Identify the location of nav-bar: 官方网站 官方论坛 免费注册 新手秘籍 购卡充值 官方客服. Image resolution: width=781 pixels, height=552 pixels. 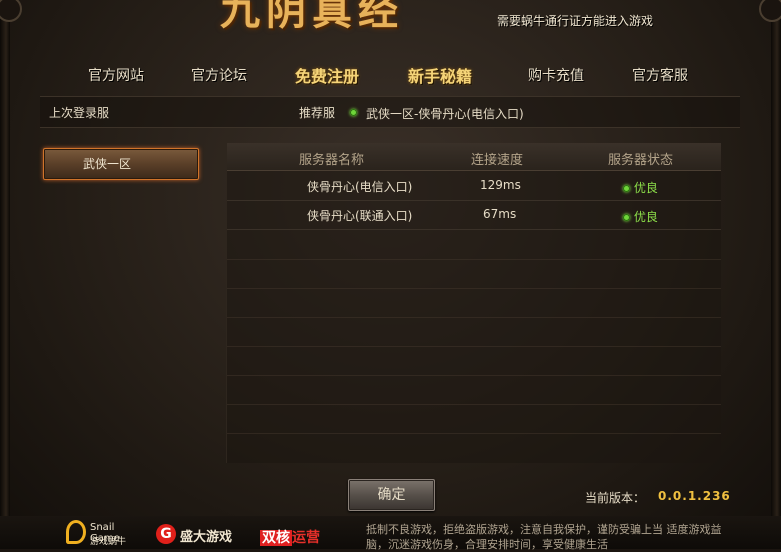
(400, 75).